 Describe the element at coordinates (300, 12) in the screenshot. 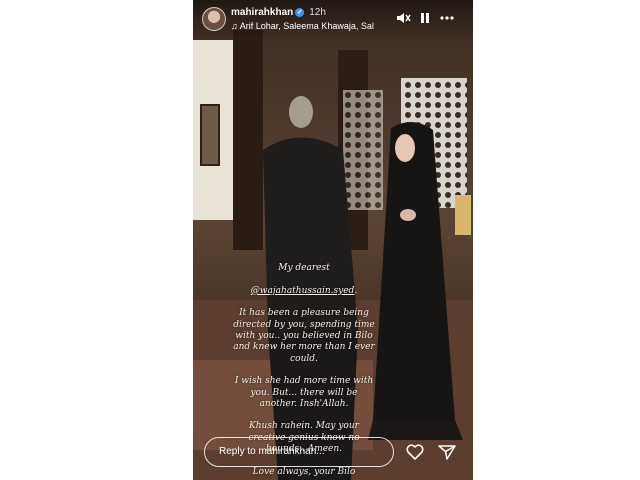

I see `verified-badge-icon: ✓` at that location.